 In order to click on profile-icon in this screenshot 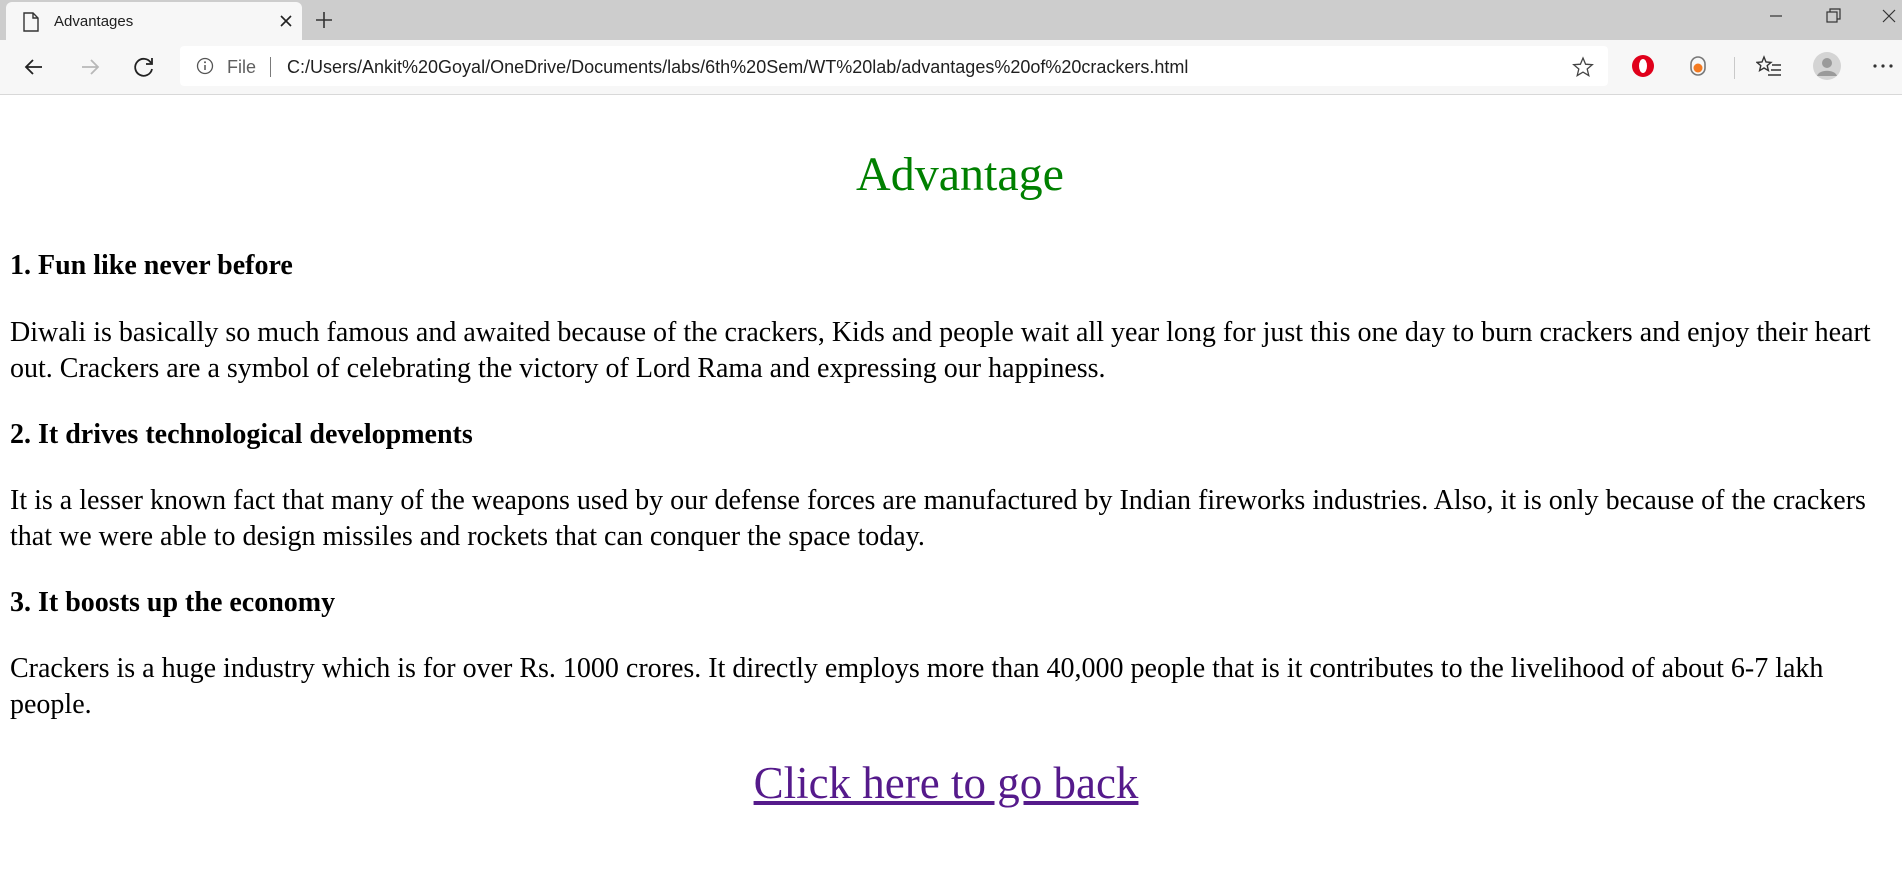, I will do `click(1827, 66)`.